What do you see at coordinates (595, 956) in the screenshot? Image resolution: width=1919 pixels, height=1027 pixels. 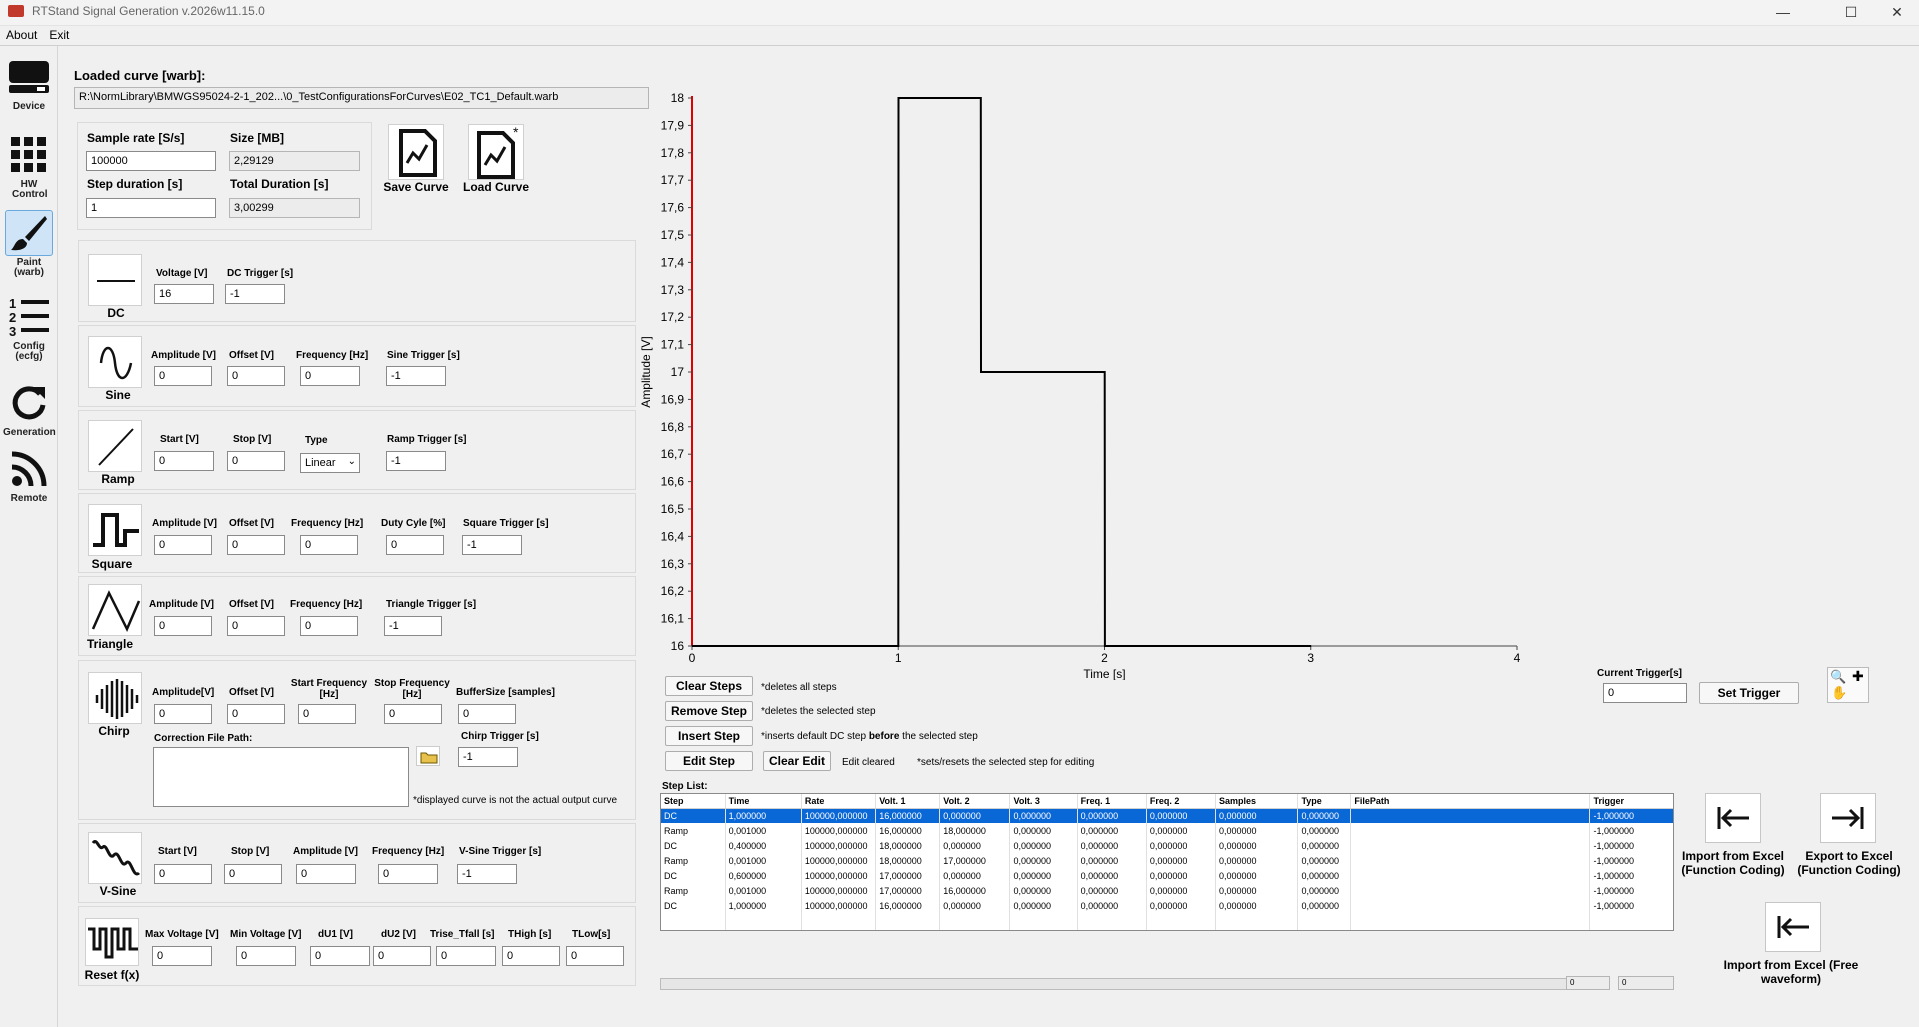 I see `reset-tlow-input: 0` at bounding box center [595, 956].